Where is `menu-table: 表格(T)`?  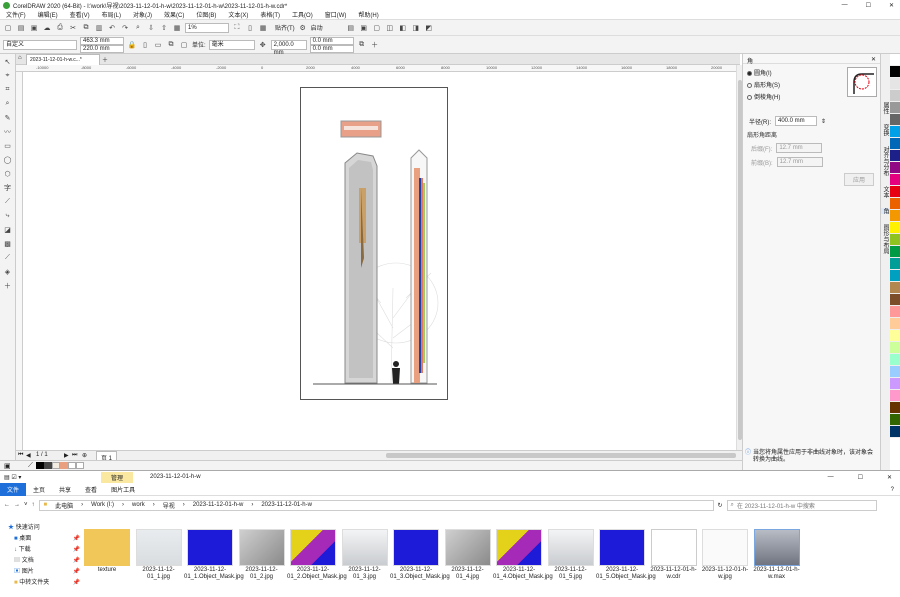
menu-table: 表格(T) is located at coordinates (270, 14).